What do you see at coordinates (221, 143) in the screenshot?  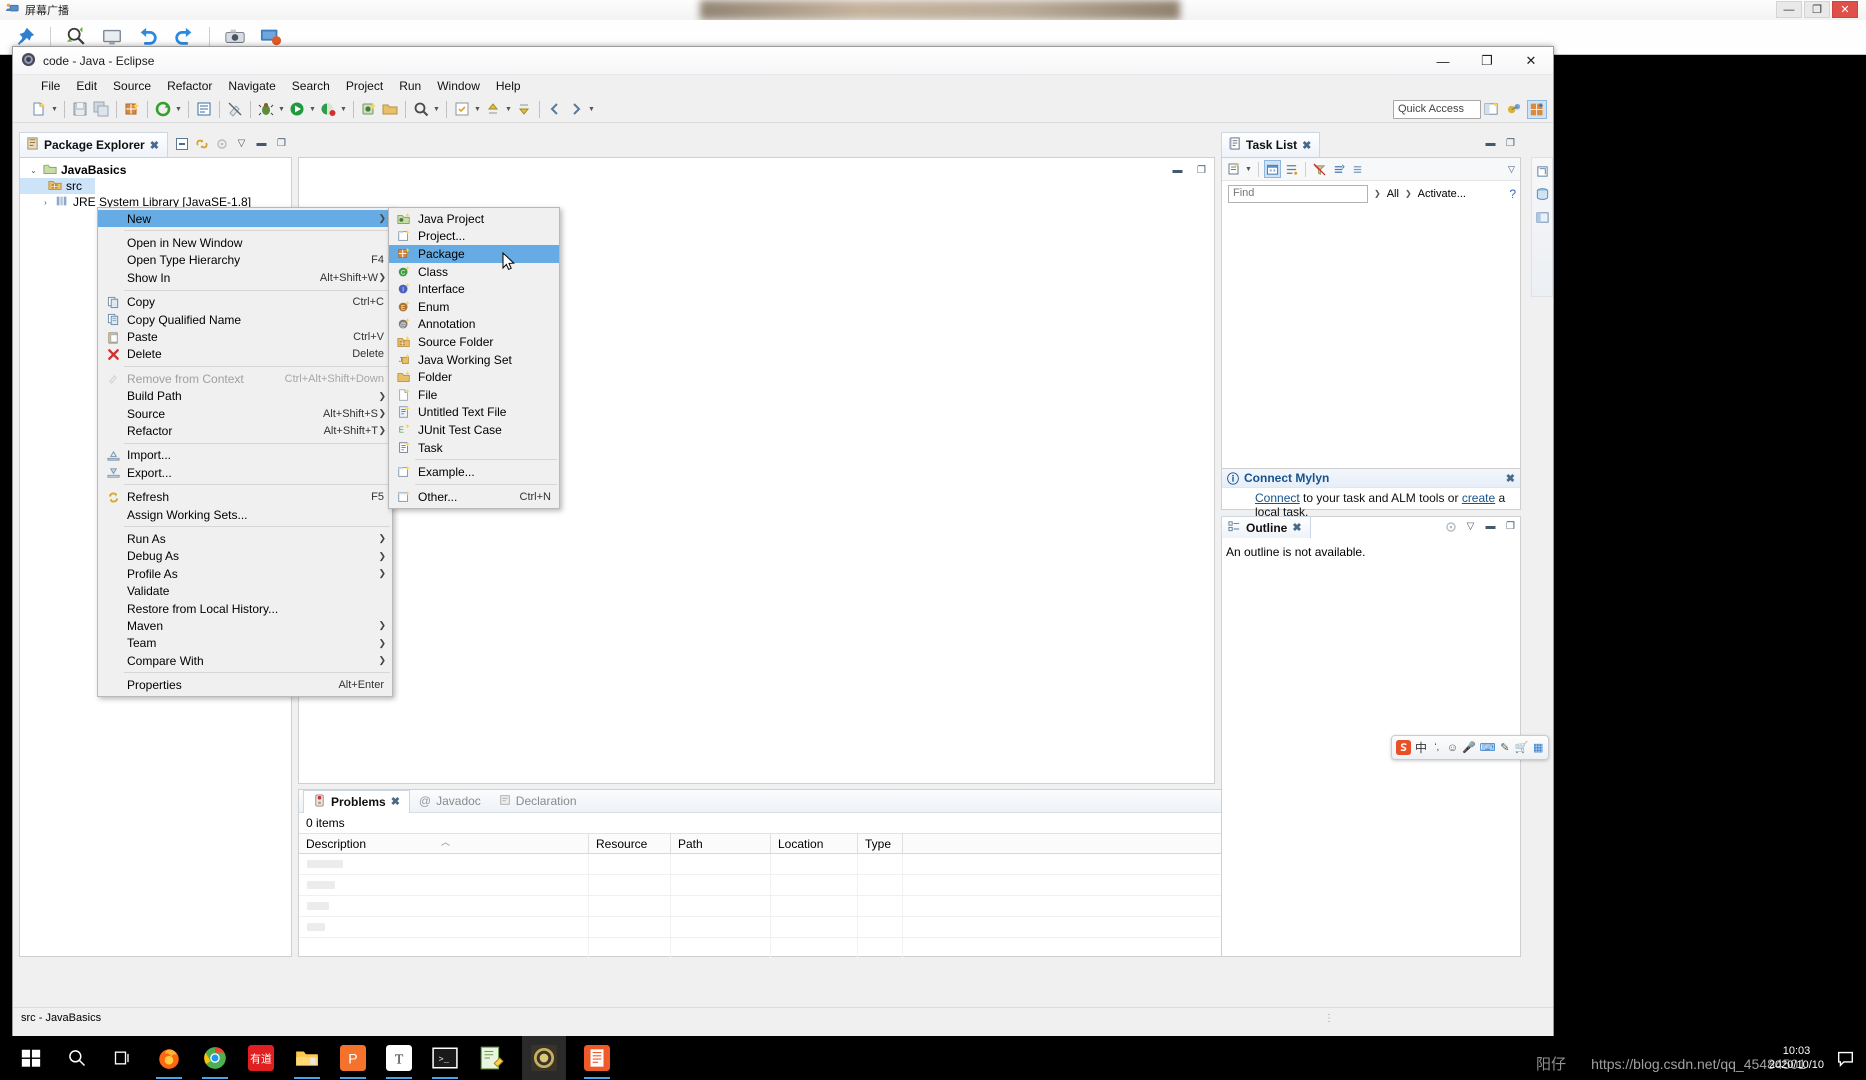 I see `focus-on-active-task-icon` at bounding box center [221, 143].